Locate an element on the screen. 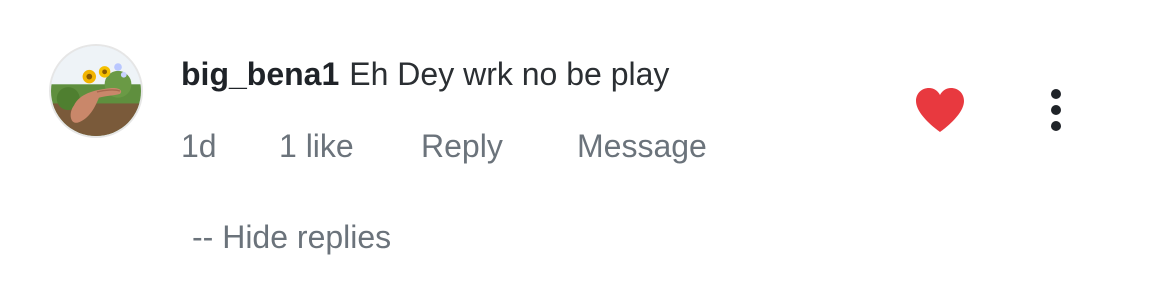  heart-filled-icon is located at coordinates (940, 110).